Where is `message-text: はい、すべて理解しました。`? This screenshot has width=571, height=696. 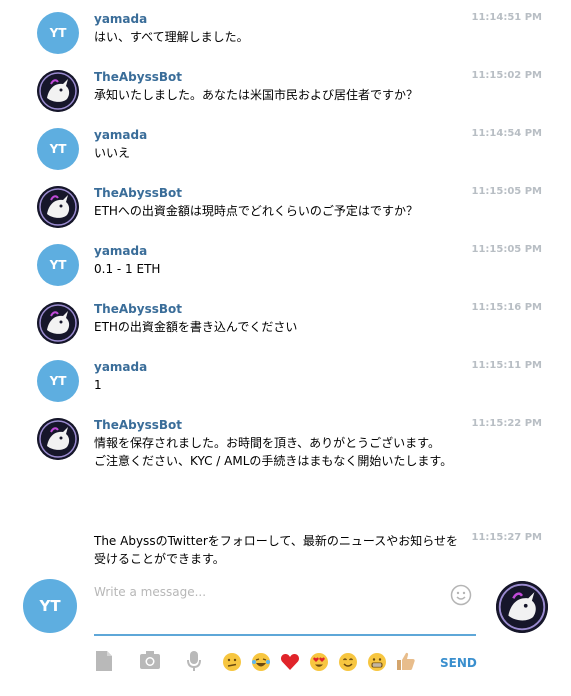
message-text: はい、すべて理解しました。 is located at coordinates (171, 37).